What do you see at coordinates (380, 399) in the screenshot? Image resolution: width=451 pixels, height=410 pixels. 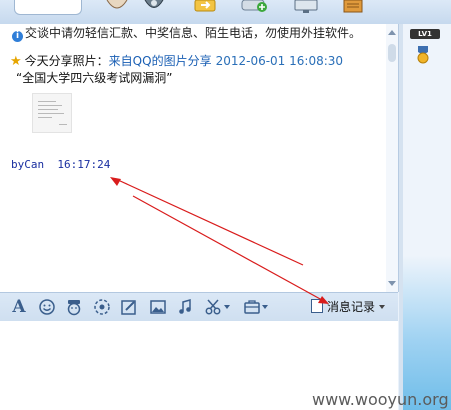 I see `watermark: www.wooyun.org` at bounding box center [380, 399].